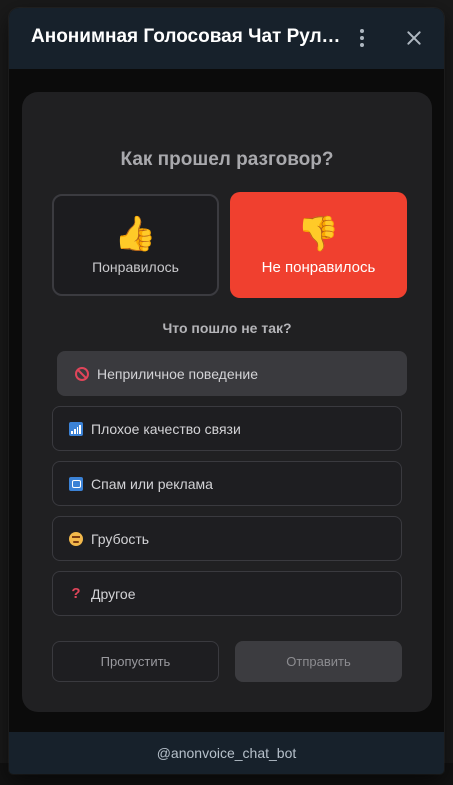 Image resolution: width=453 pixels, height=785 pixels. I want to click on repeat-icon, so click(76, 483).